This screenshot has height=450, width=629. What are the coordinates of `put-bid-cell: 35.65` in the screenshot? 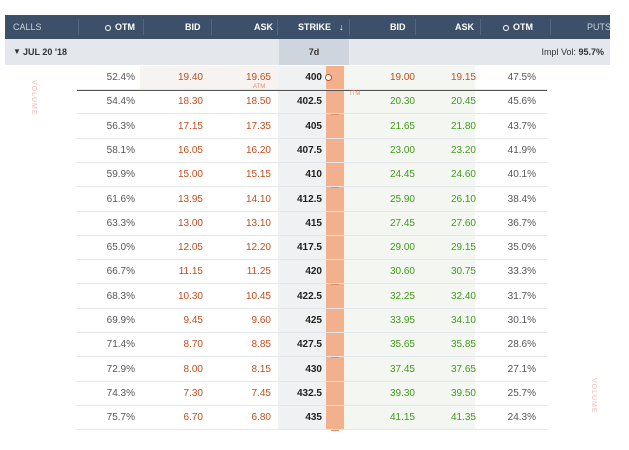 It's located at (383, 345).